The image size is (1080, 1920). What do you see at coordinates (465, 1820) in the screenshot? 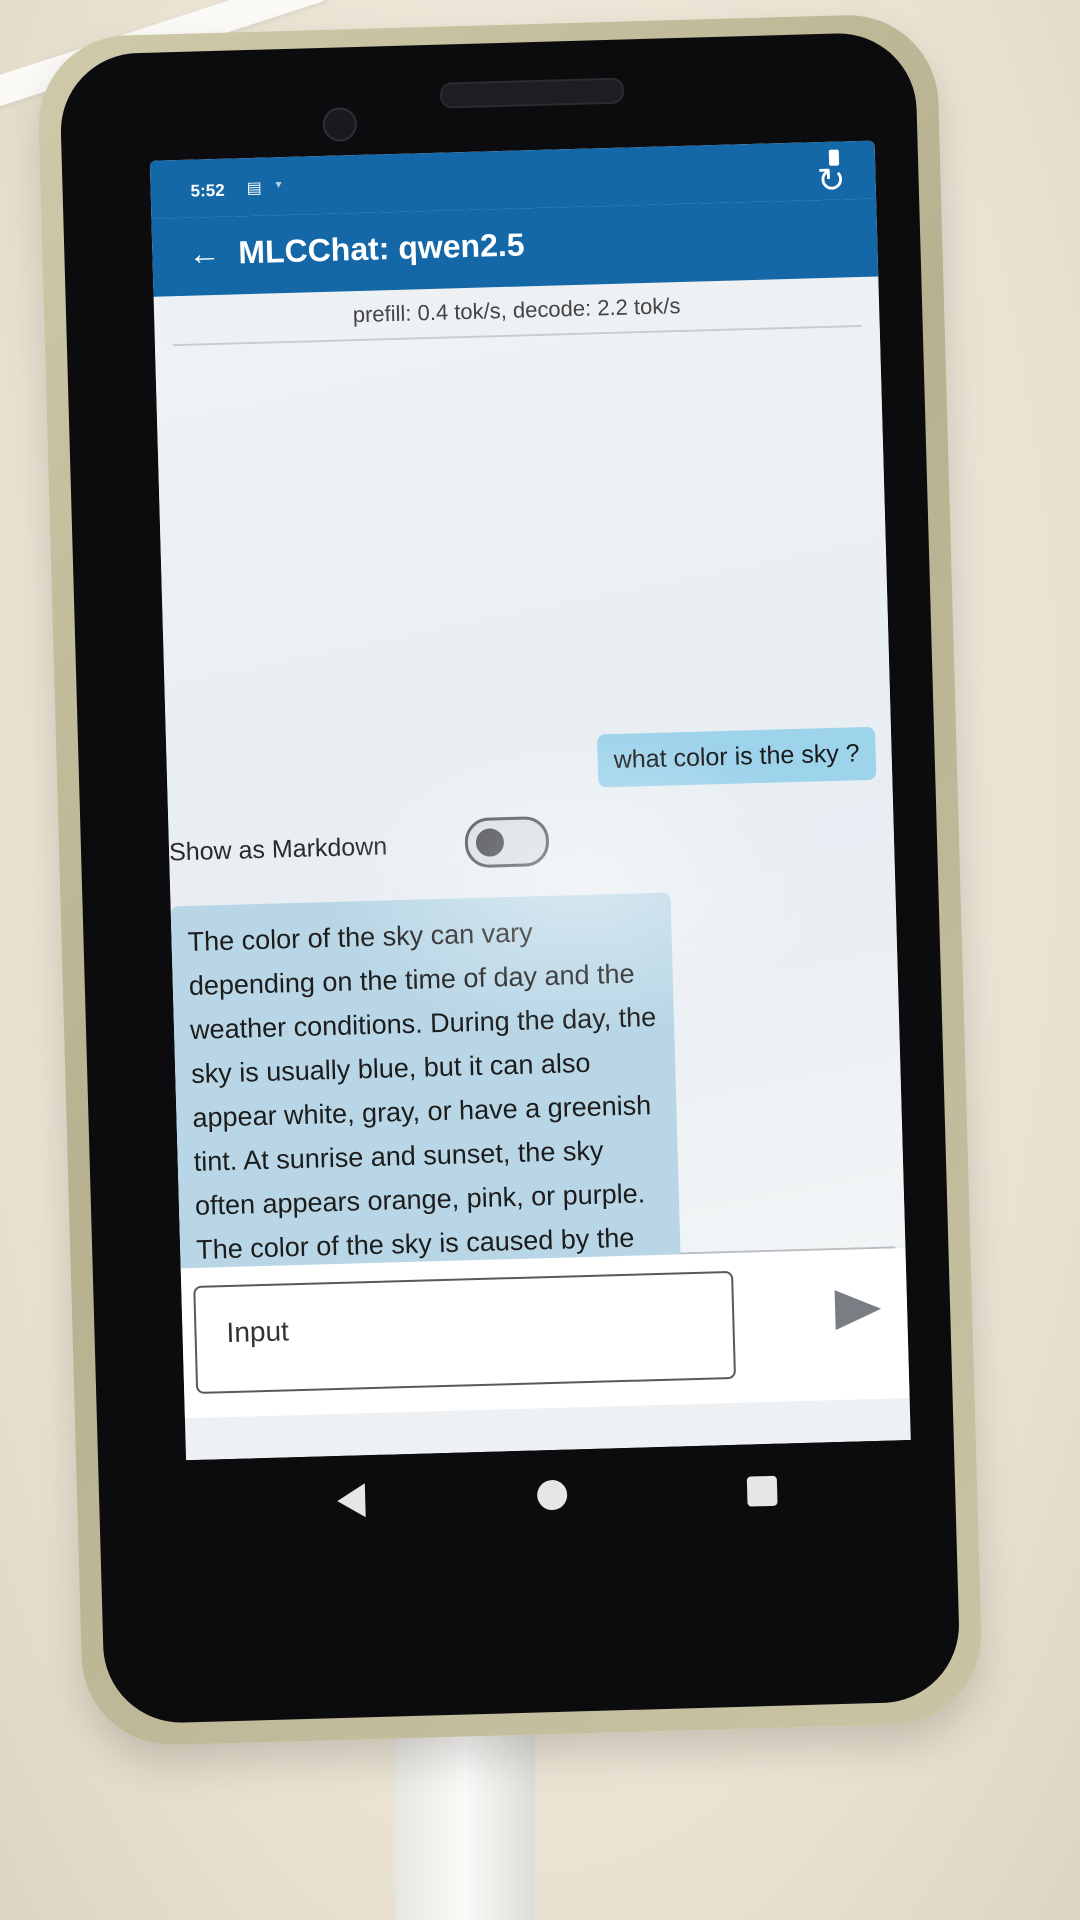
I see `charging-cable` at bounding box center [465, 1820].